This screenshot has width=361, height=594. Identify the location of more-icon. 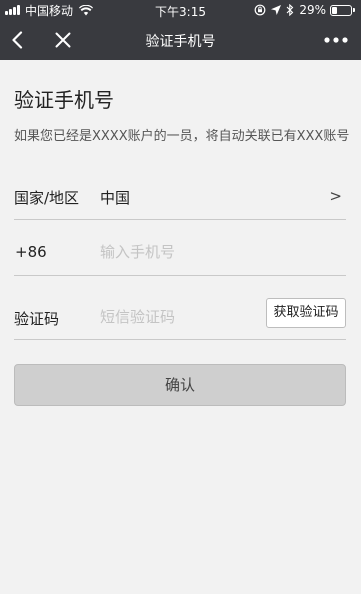
(336, 40).